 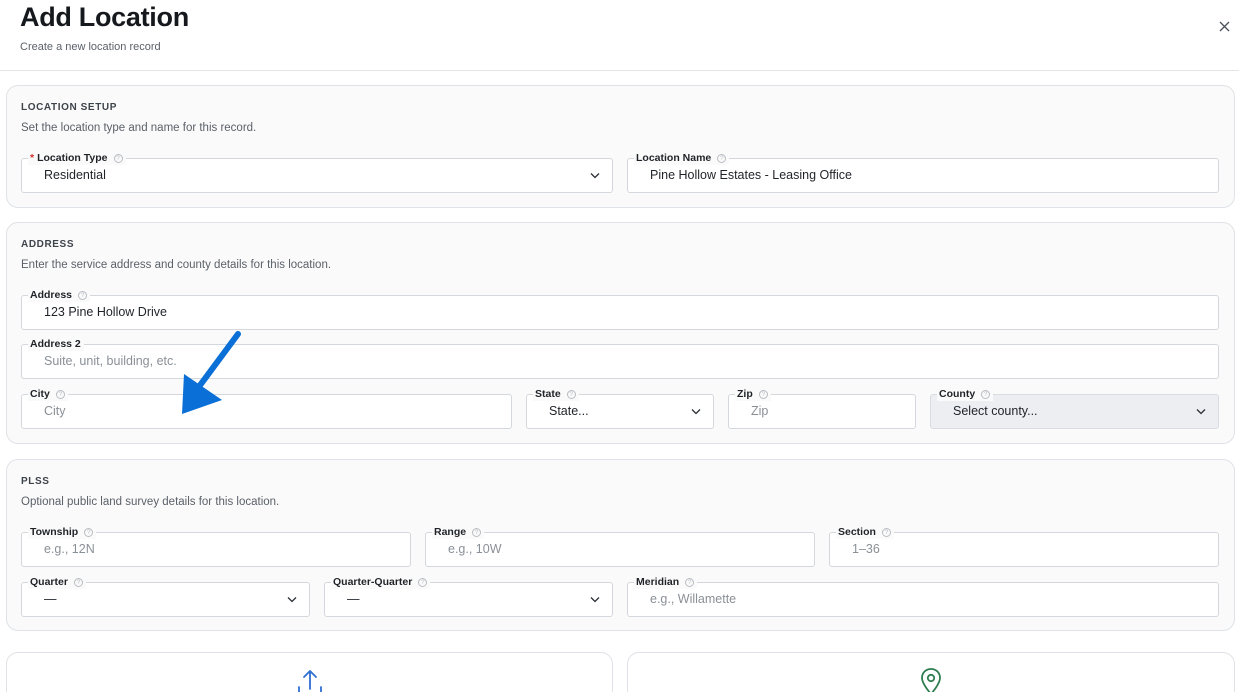 I want to click on upload-icon, so click(x=310, y=681).